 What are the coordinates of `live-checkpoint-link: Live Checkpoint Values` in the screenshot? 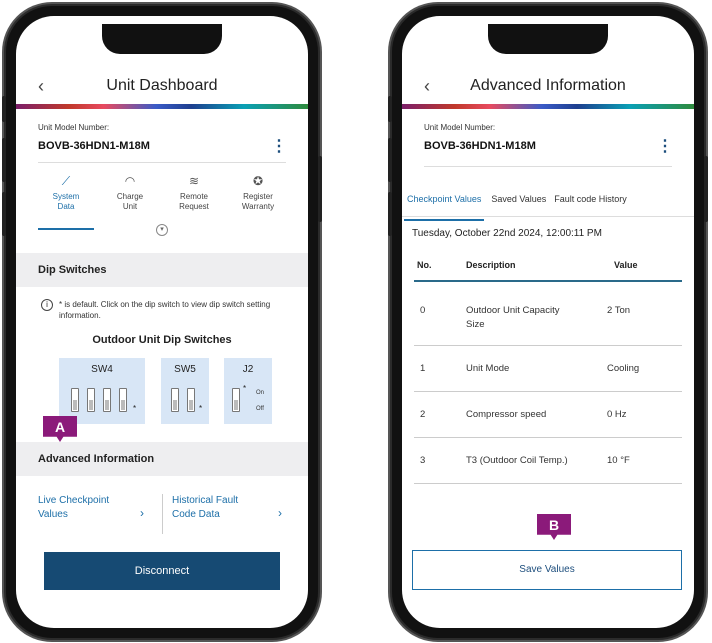 It's located at (73, 508).